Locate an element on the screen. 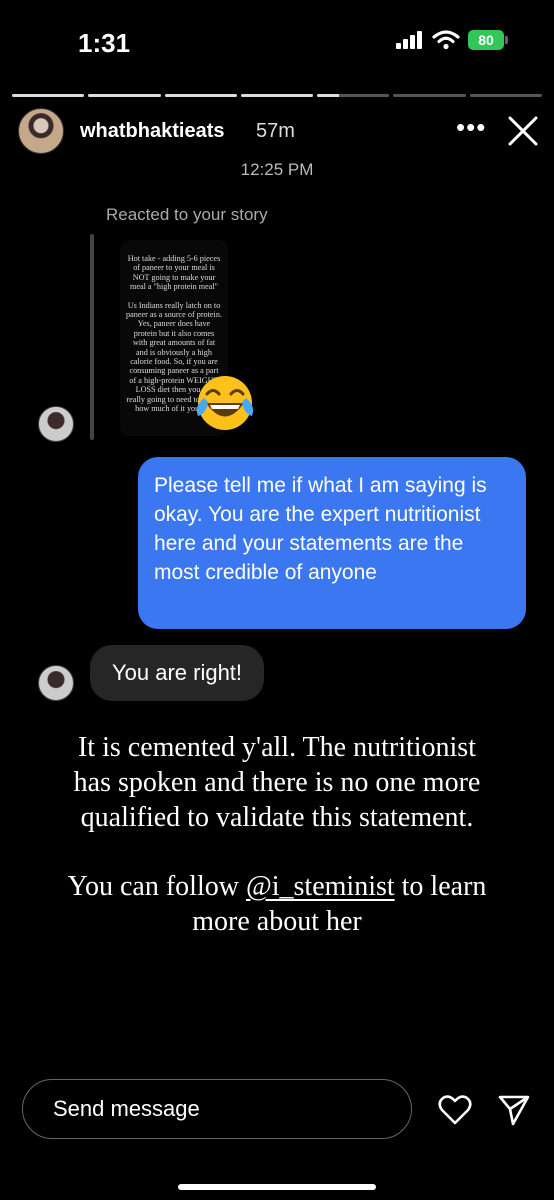 The width and height of the screenshot is (554, 1200). received-message-bubble: You are right! is located at coordinates (177, 673).